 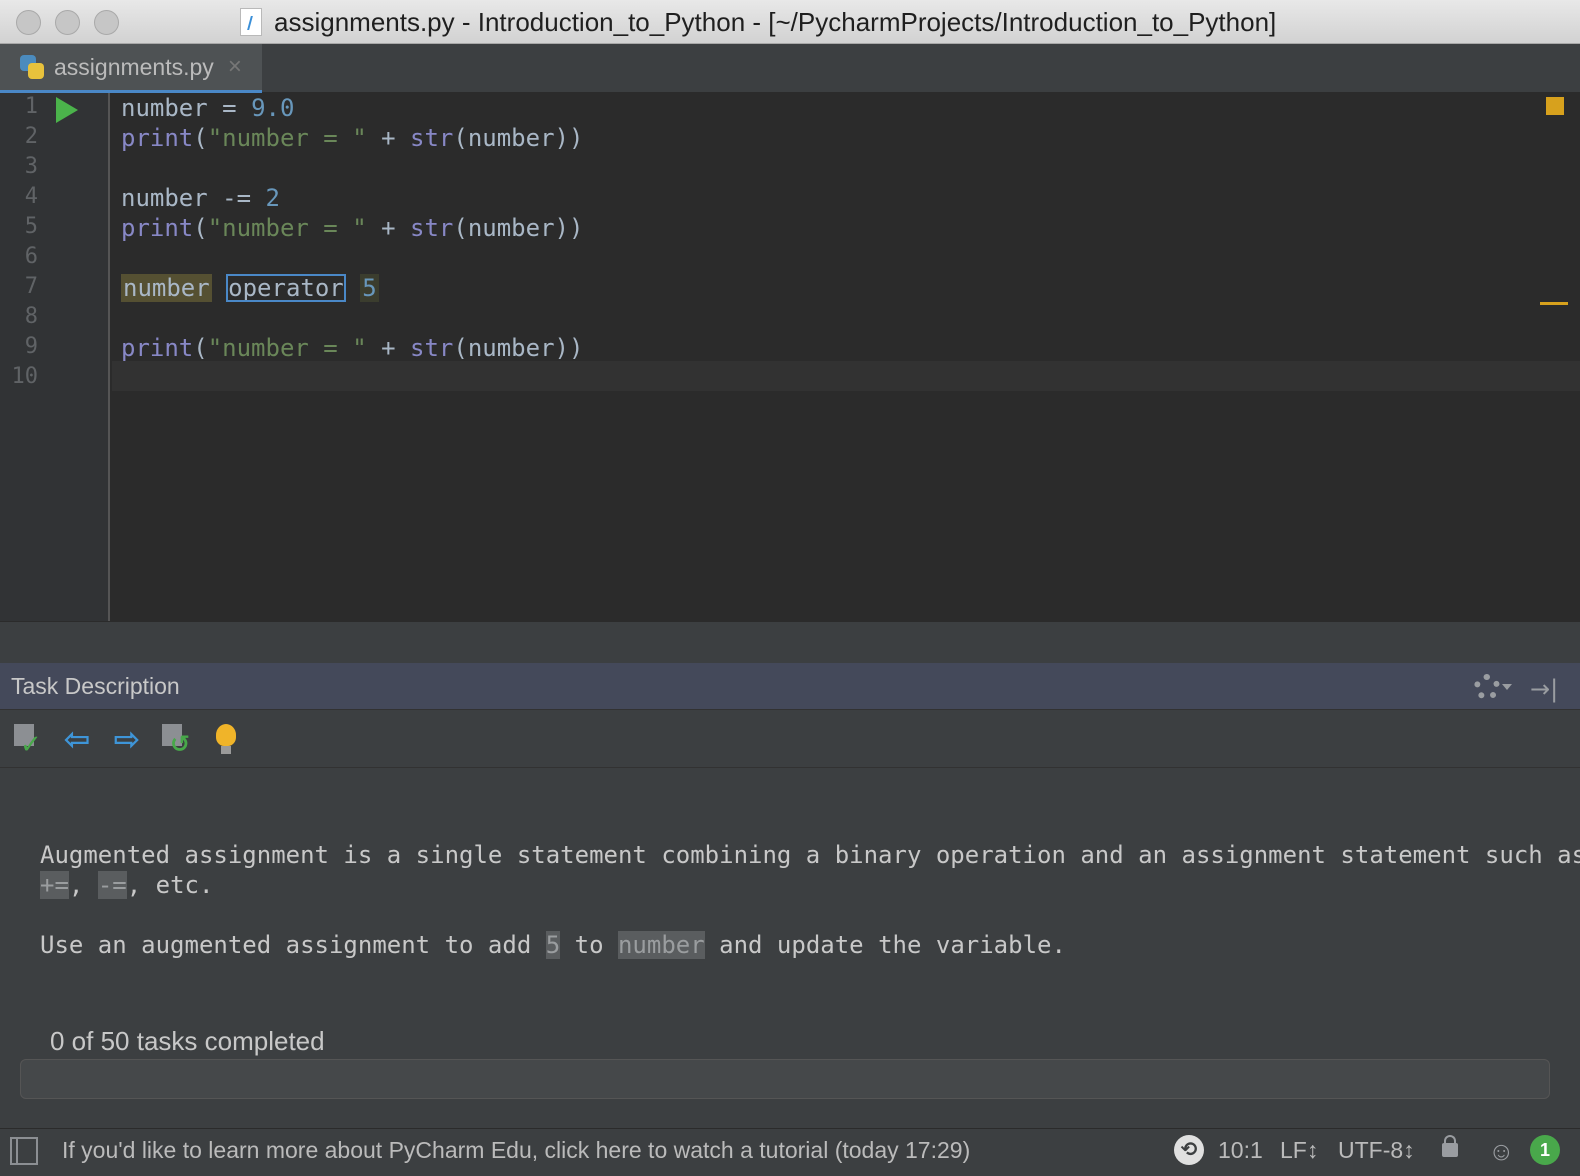 What do you see at coordinates (846, 376) in the screenshot?
I see `current-line-highlight` at bounding box center [846, 376].